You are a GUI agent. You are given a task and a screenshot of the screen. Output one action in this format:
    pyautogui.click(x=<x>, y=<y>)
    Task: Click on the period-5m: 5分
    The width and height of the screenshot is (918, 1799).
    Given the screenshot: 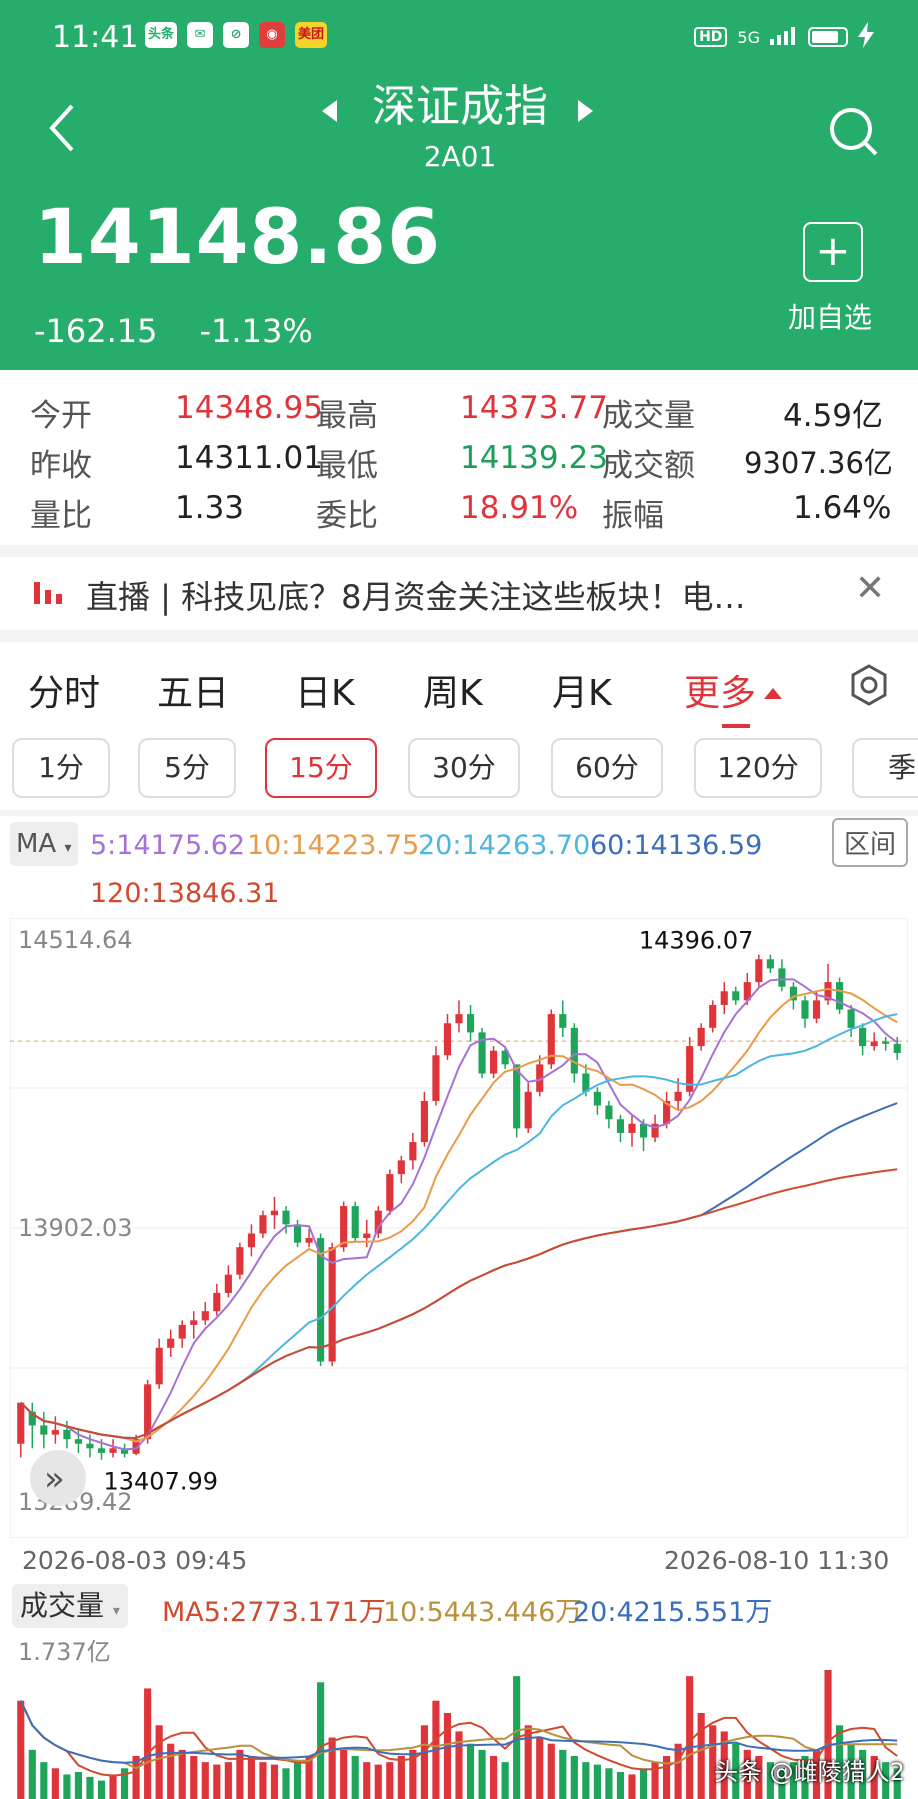 What is the action you would take?
    pyautogui.click(x=187, y=768)
    